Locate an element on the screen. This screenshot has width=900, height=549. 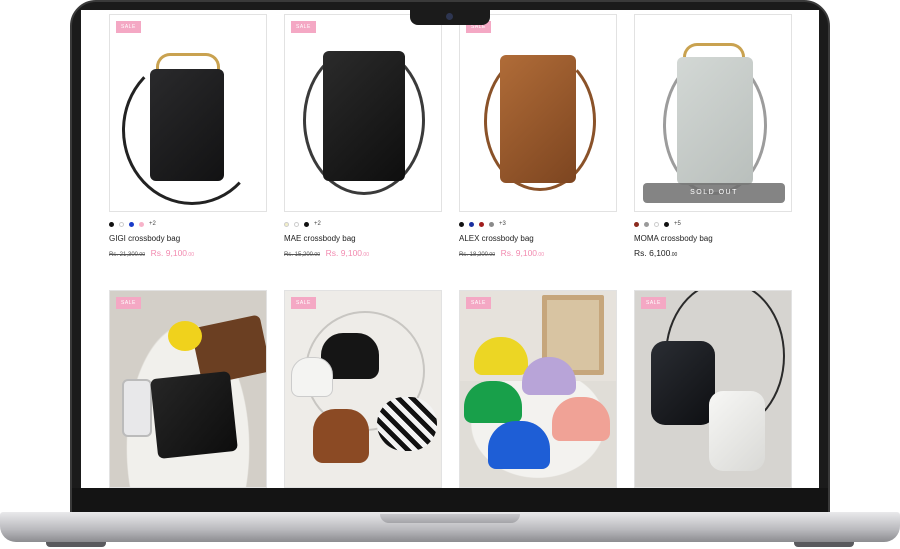
swatch-red is located at coordinates (481, 224).